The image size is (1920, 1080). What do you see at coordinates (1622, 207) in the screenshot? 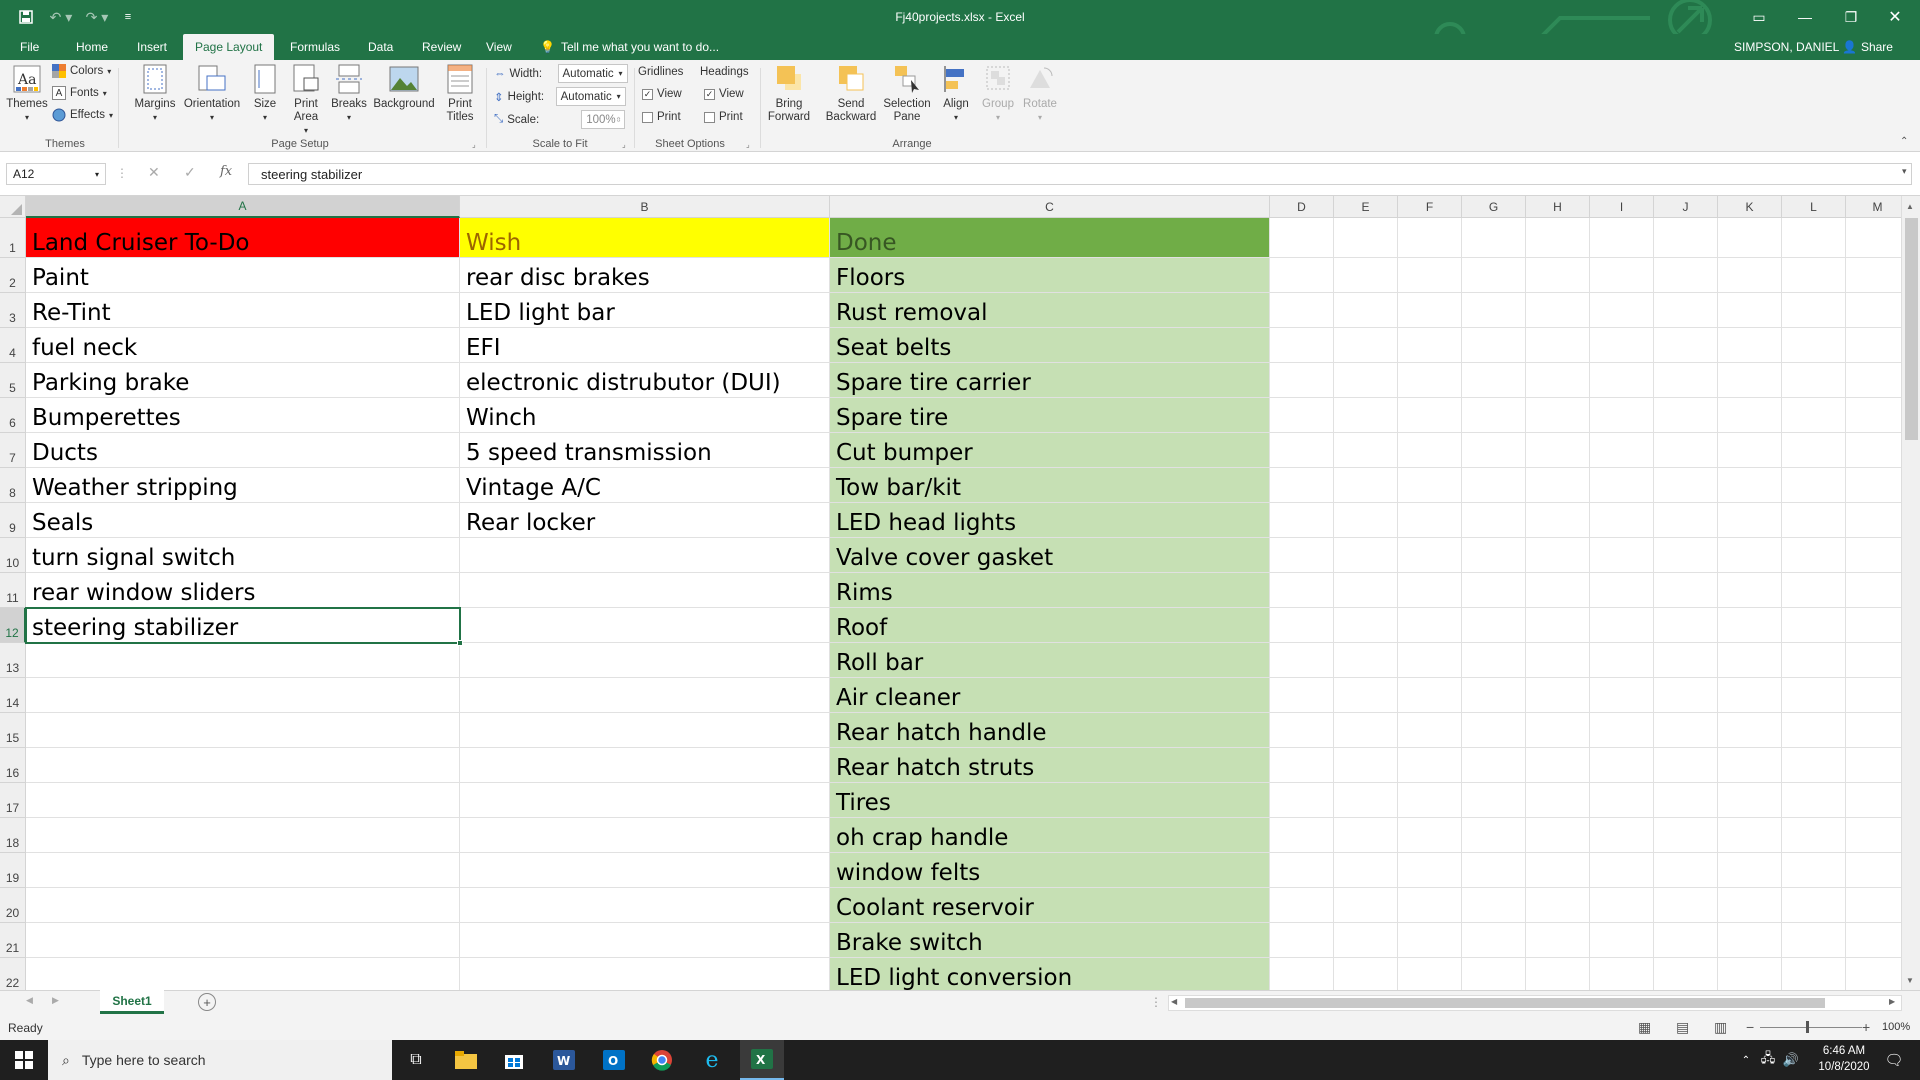
I see `column-header-i: I` at bounding box center [1622, 207].